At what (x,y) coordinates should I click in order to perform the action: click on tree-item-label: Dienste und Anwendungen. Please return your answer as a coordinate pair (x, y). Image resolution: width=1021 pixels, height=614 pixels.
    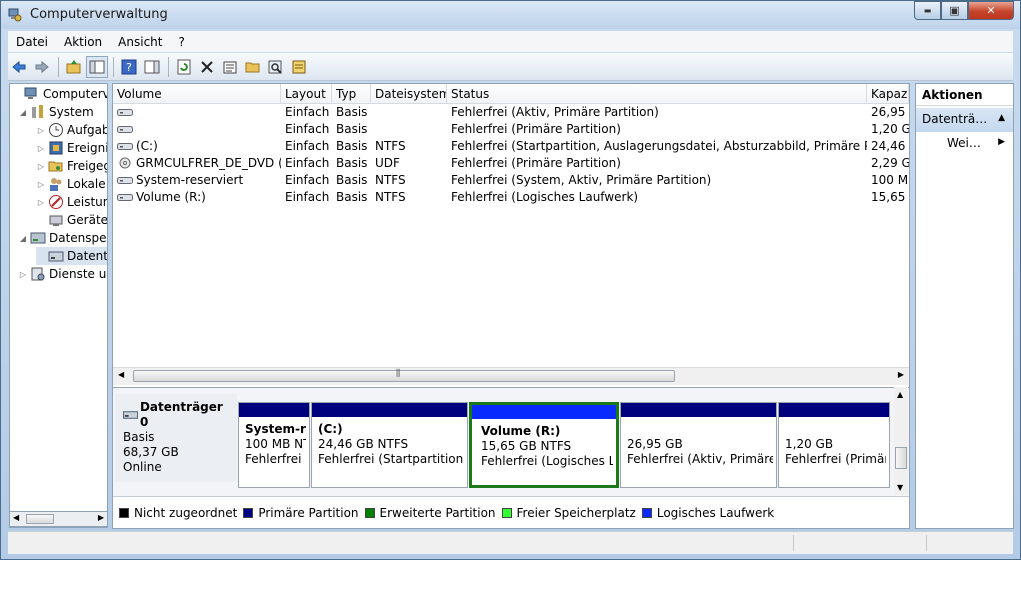
    Looking at the image, I should click on (78, 274).